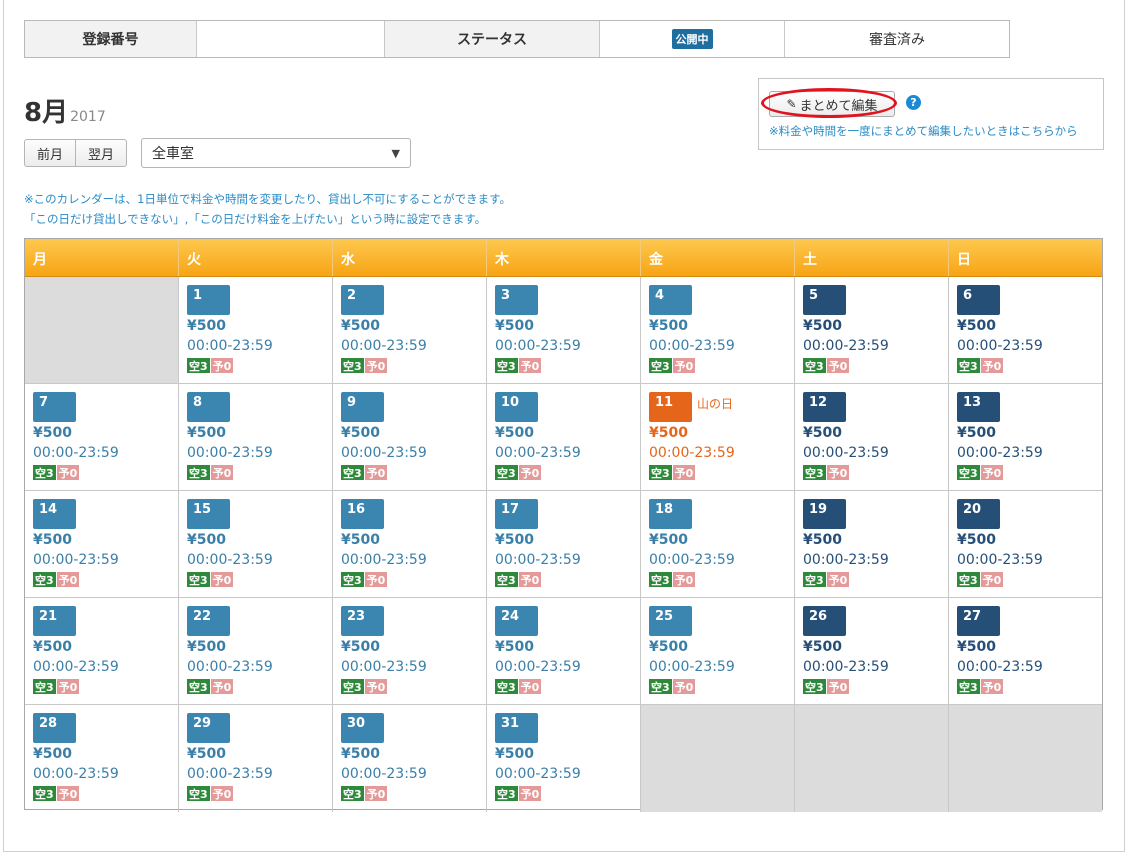 The height and width of the screenshot is (856, 1129). What do you see at coordinates (1025, 544) in the screenshot?
I see `calendar-day-cell: 20 ¥500 00:00-23:59 空3 予0` at bounding box center [1025, 544].